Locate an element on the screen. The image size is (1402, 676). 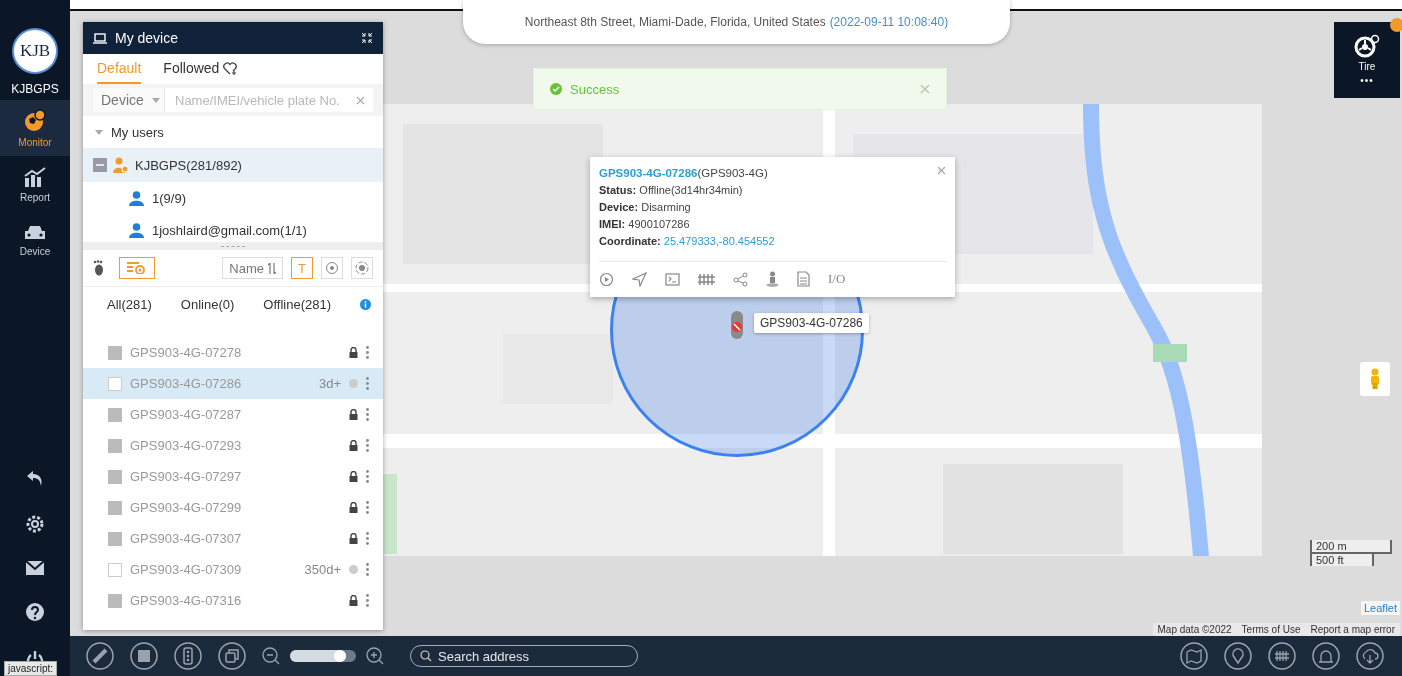
mail-icon is located at coordinates (35, 568).